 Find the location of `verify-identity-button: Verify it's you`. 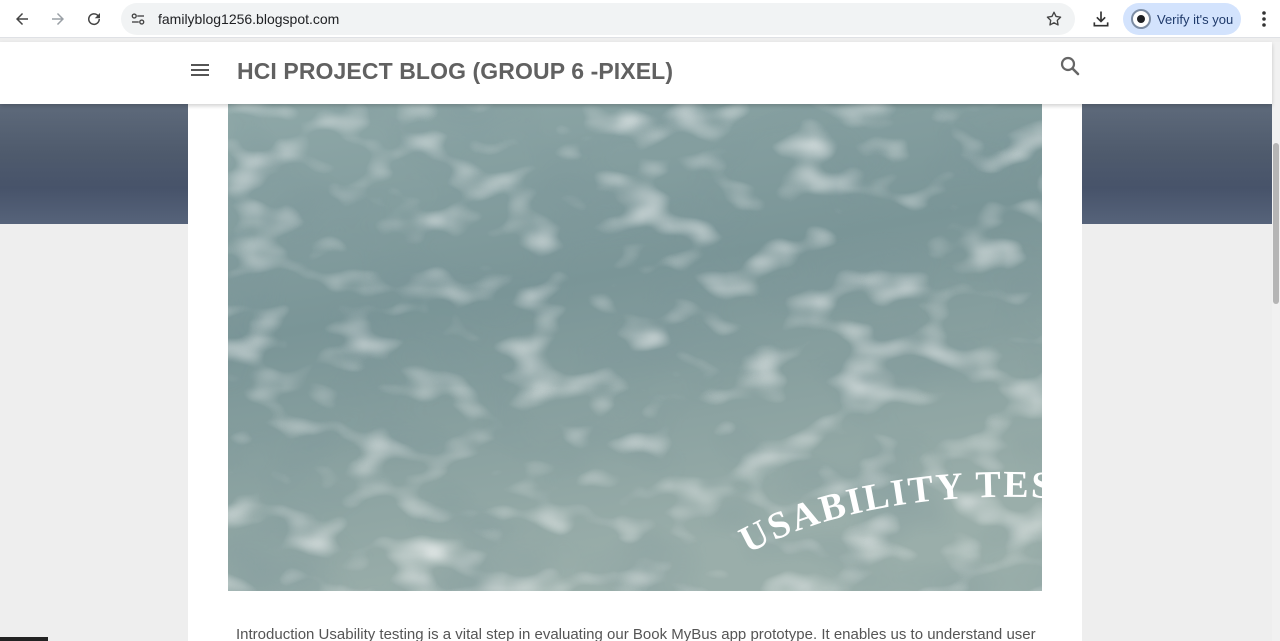

verify-identity-button: Verify it's you is located at coordinates (1182, 19).